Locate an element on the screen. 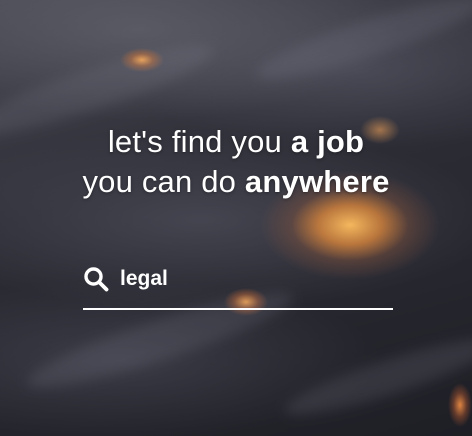 This screenshot has width=472, height=436. headline-line-2-emphasis: anywhere is located at coordinates (317, 181).